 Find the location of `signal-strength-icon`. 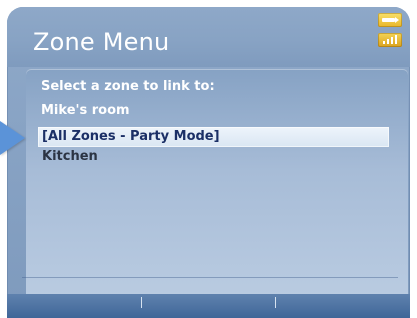

signal-strength-icon is located at coordinates (390, 40).